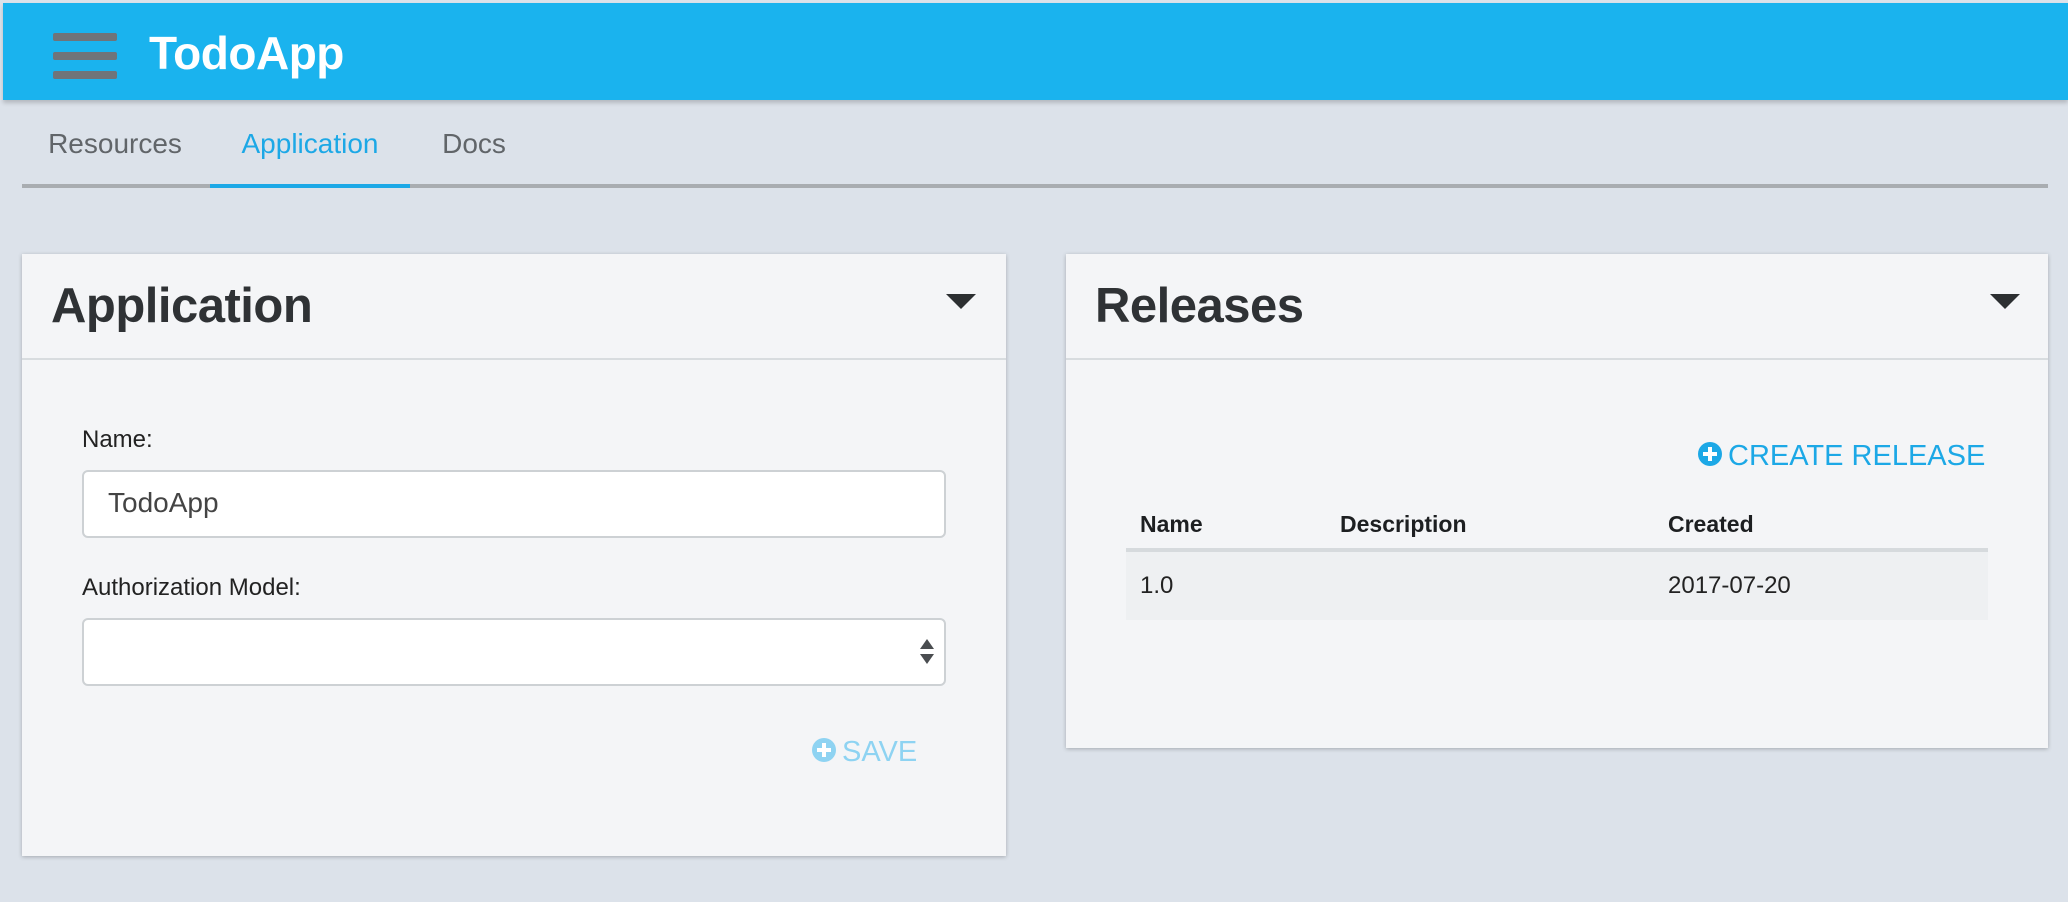 The width and height of the screenshot is (2068, 902). What do you see at coordinates (1403, 524) in the screenshot?
I see `column-header-description: Description` at bounding box center [1403, 524].